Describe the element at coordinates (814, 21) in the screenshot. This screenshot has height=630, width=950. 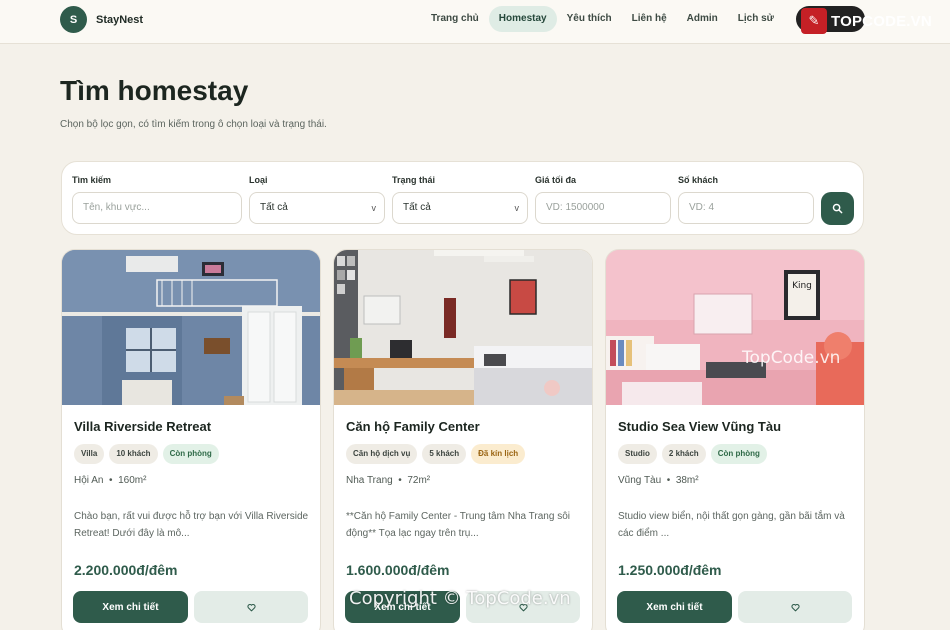
I see `topcode-logo-icon: ✎` at that location.